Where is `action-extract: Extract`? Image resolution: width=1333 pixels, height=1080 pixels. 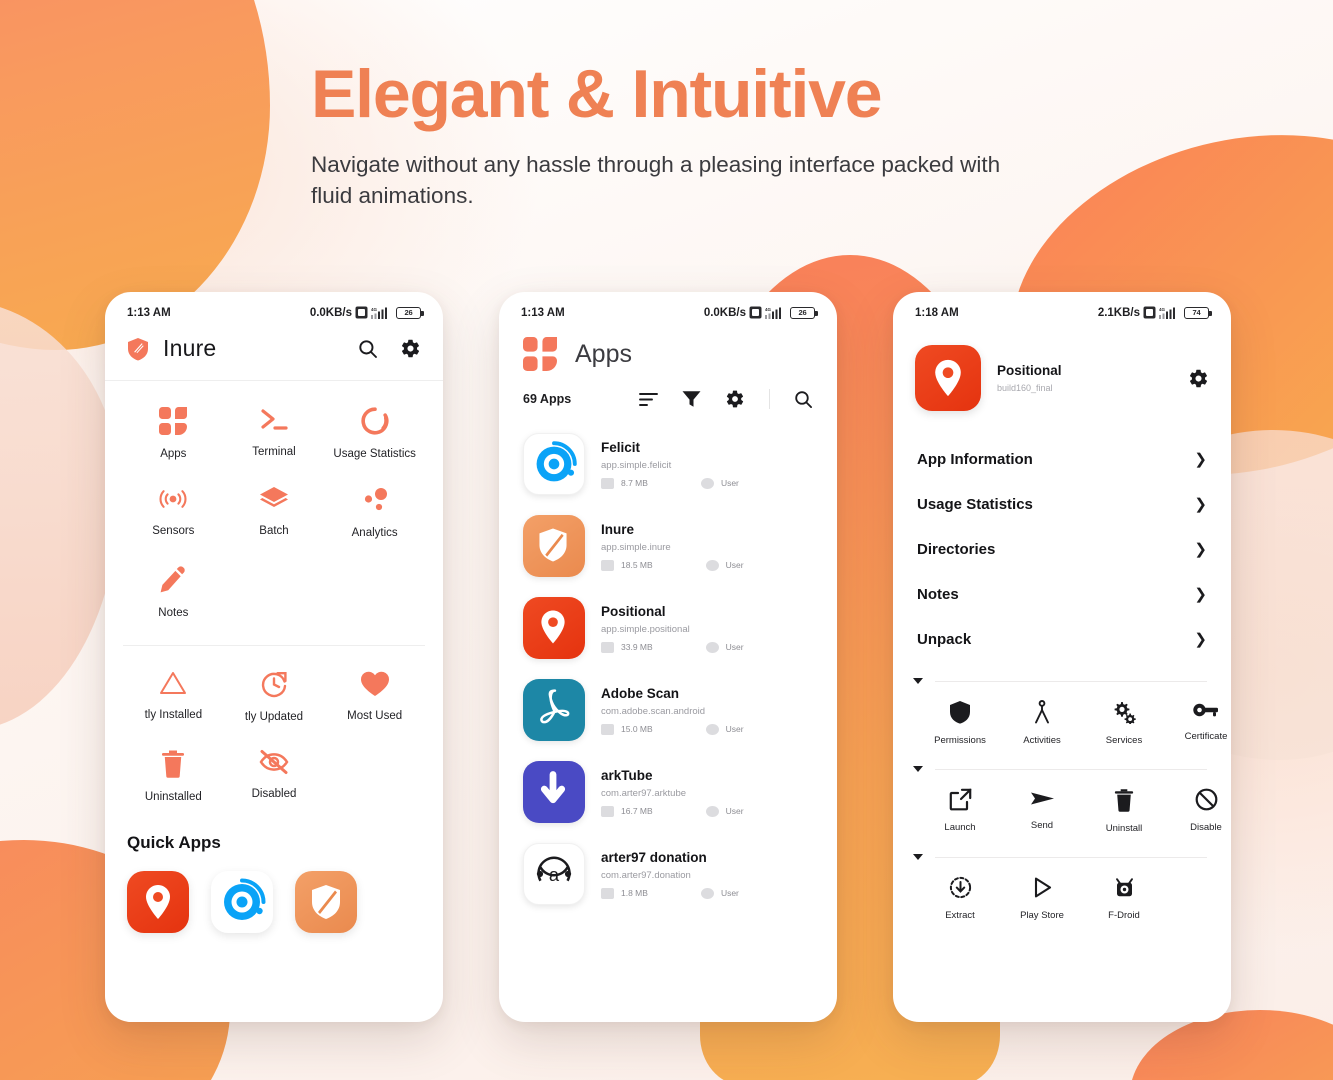
action-extract: Extract is located at coordinates (960, 898).